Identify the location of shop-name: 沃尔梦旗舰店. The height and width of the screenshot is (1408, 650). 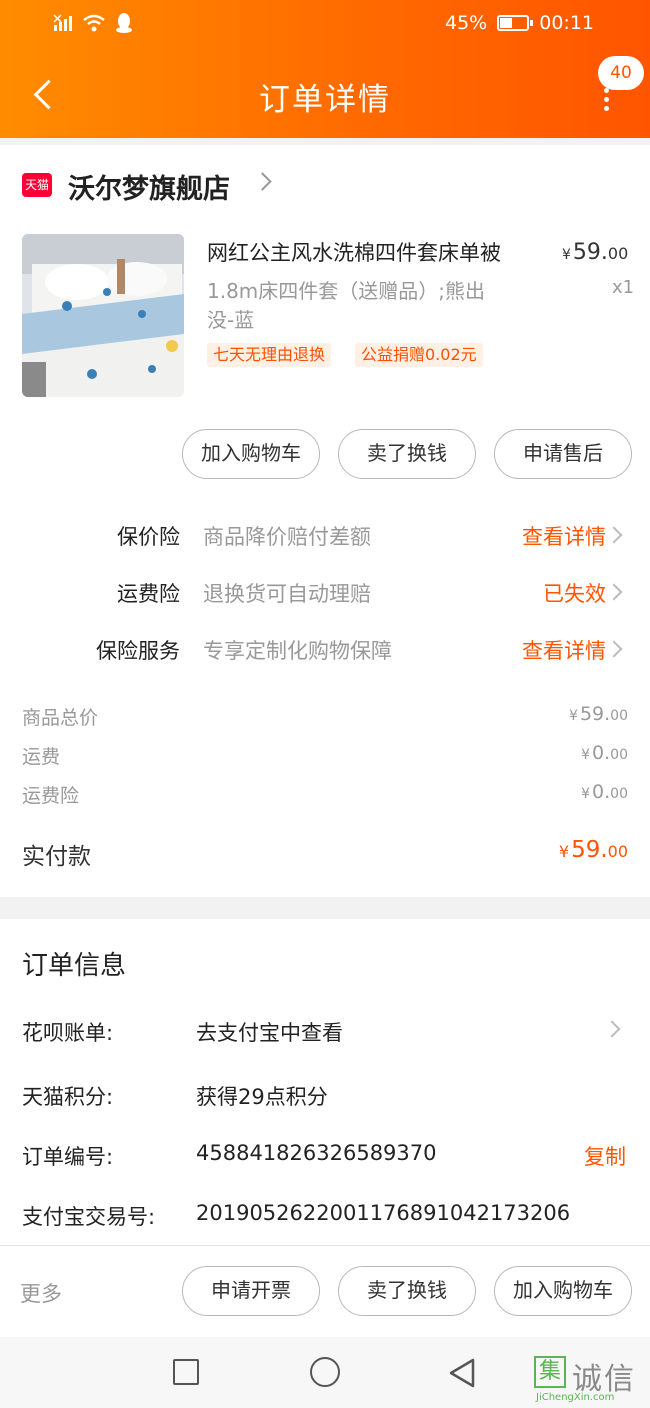
(149, 186).